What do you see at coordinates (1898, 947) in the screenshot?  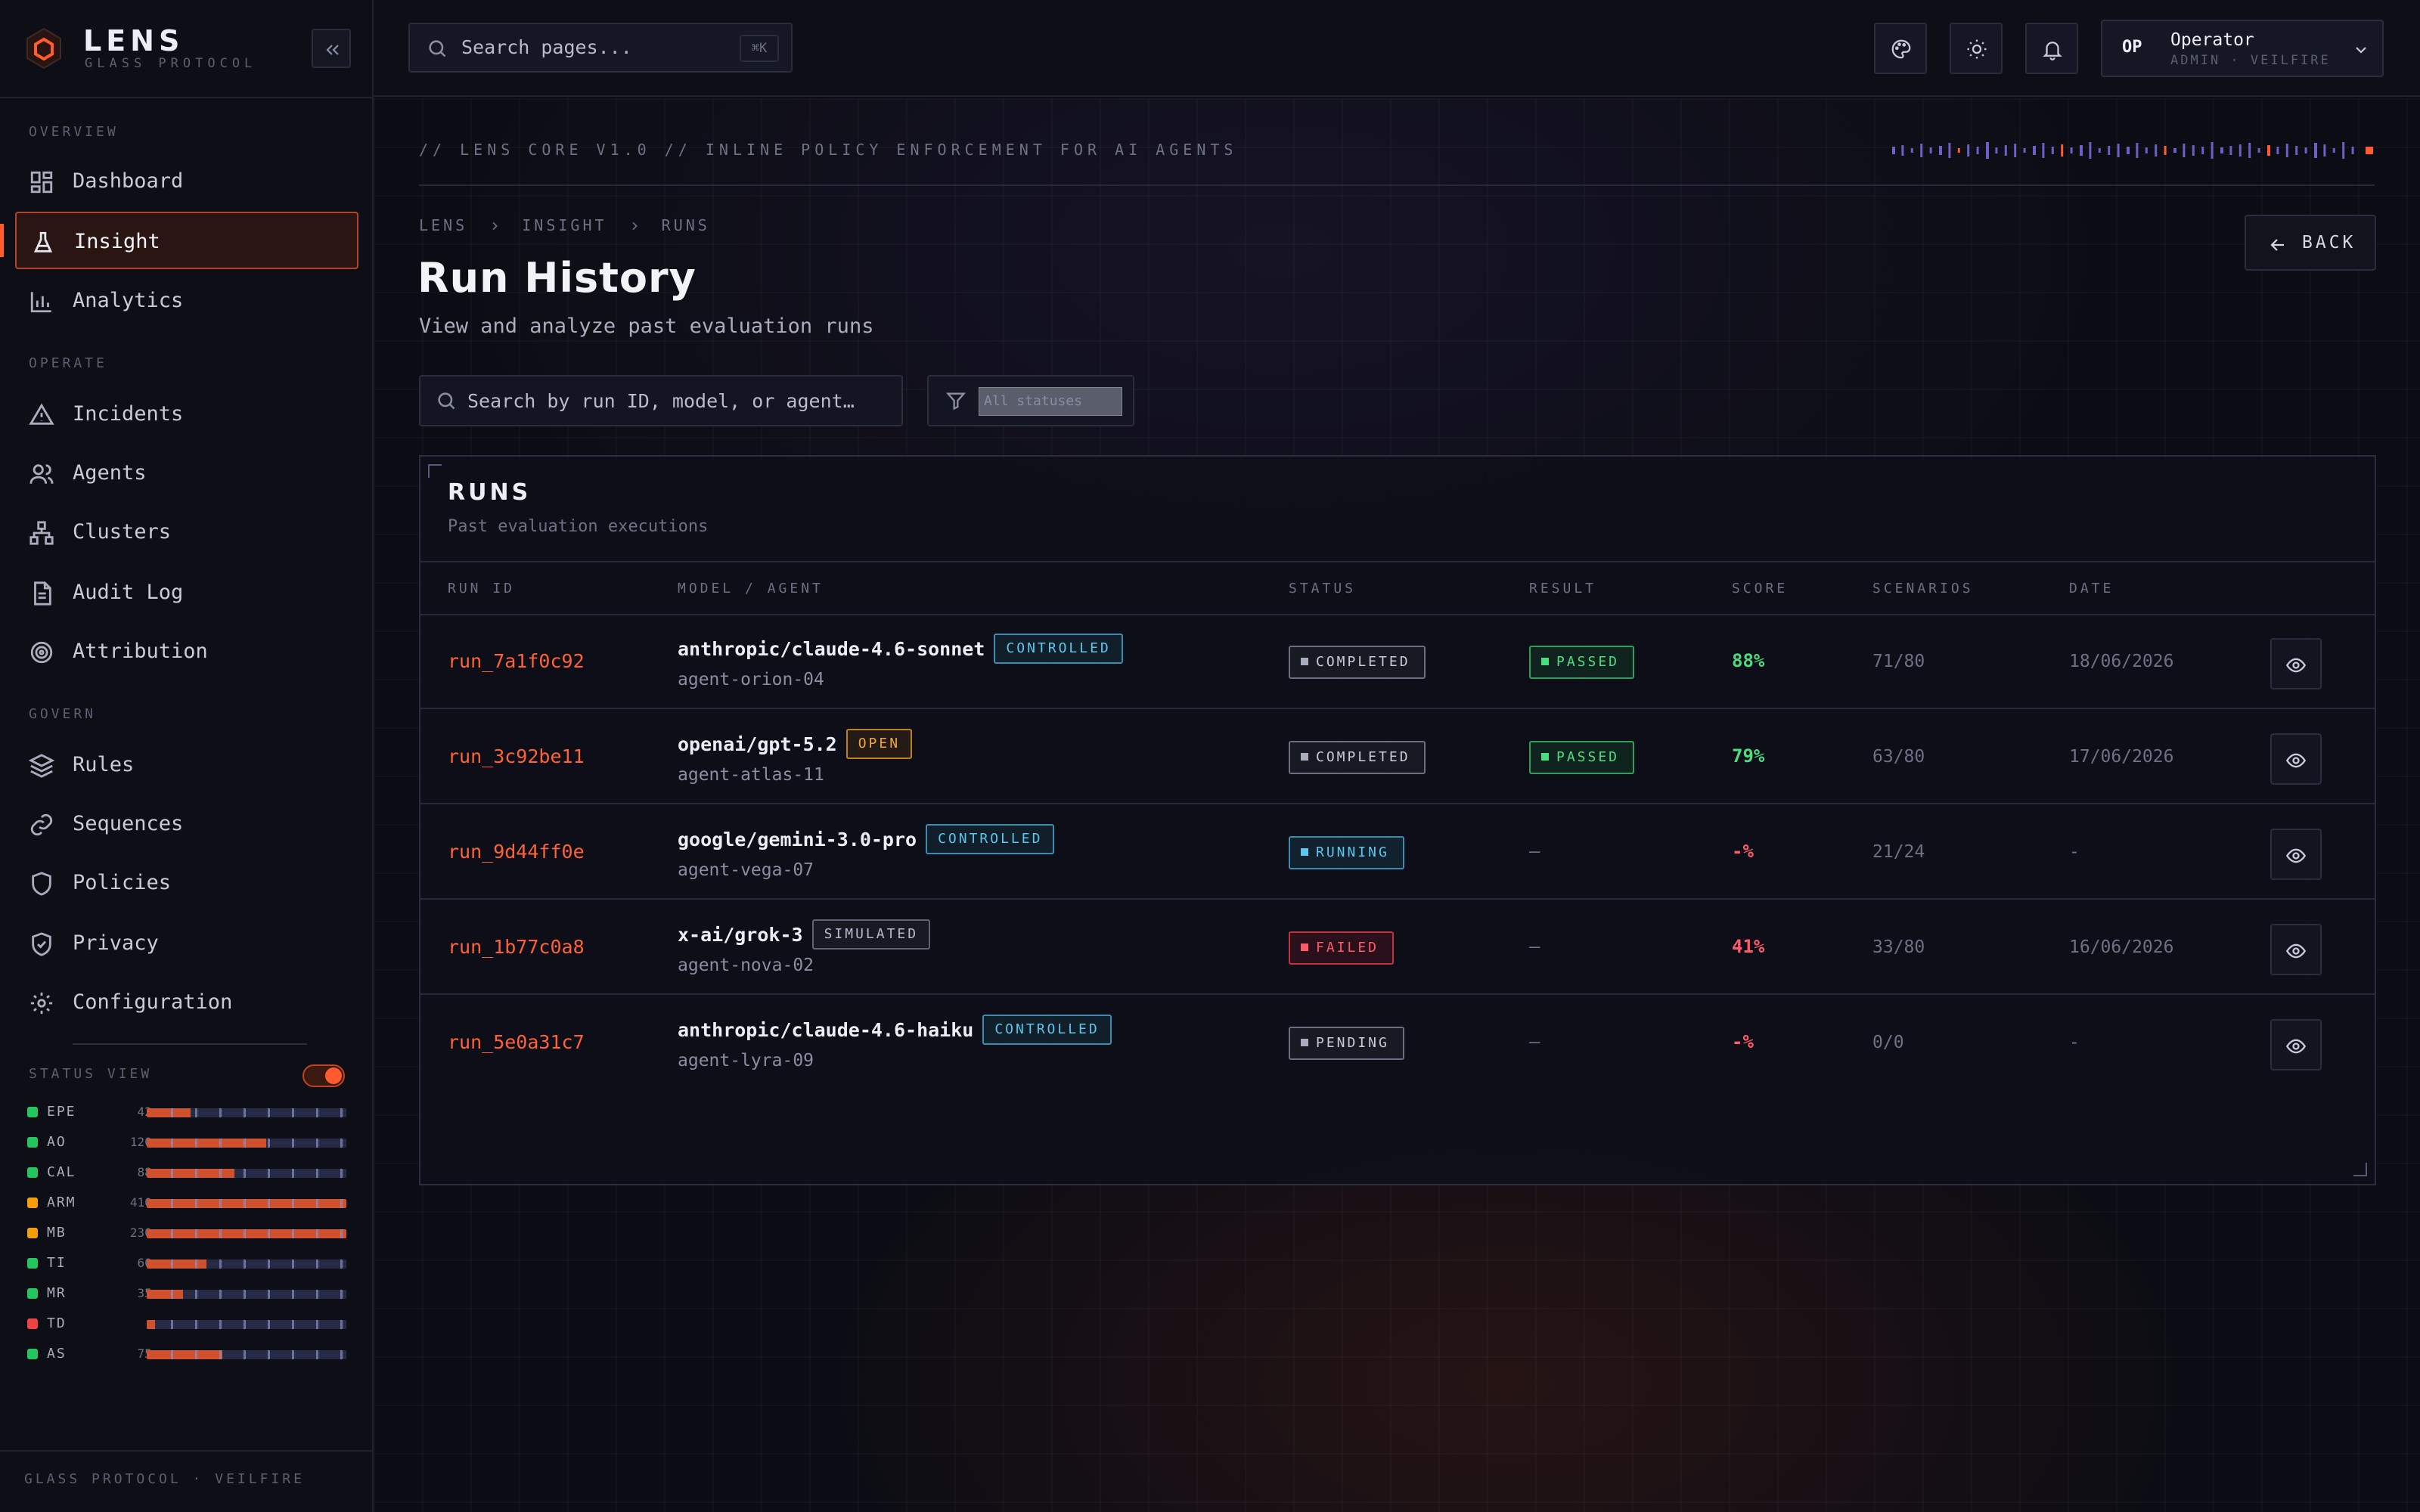 I see `scenarios-count: 33/80` at bounding box center [1898, 947].